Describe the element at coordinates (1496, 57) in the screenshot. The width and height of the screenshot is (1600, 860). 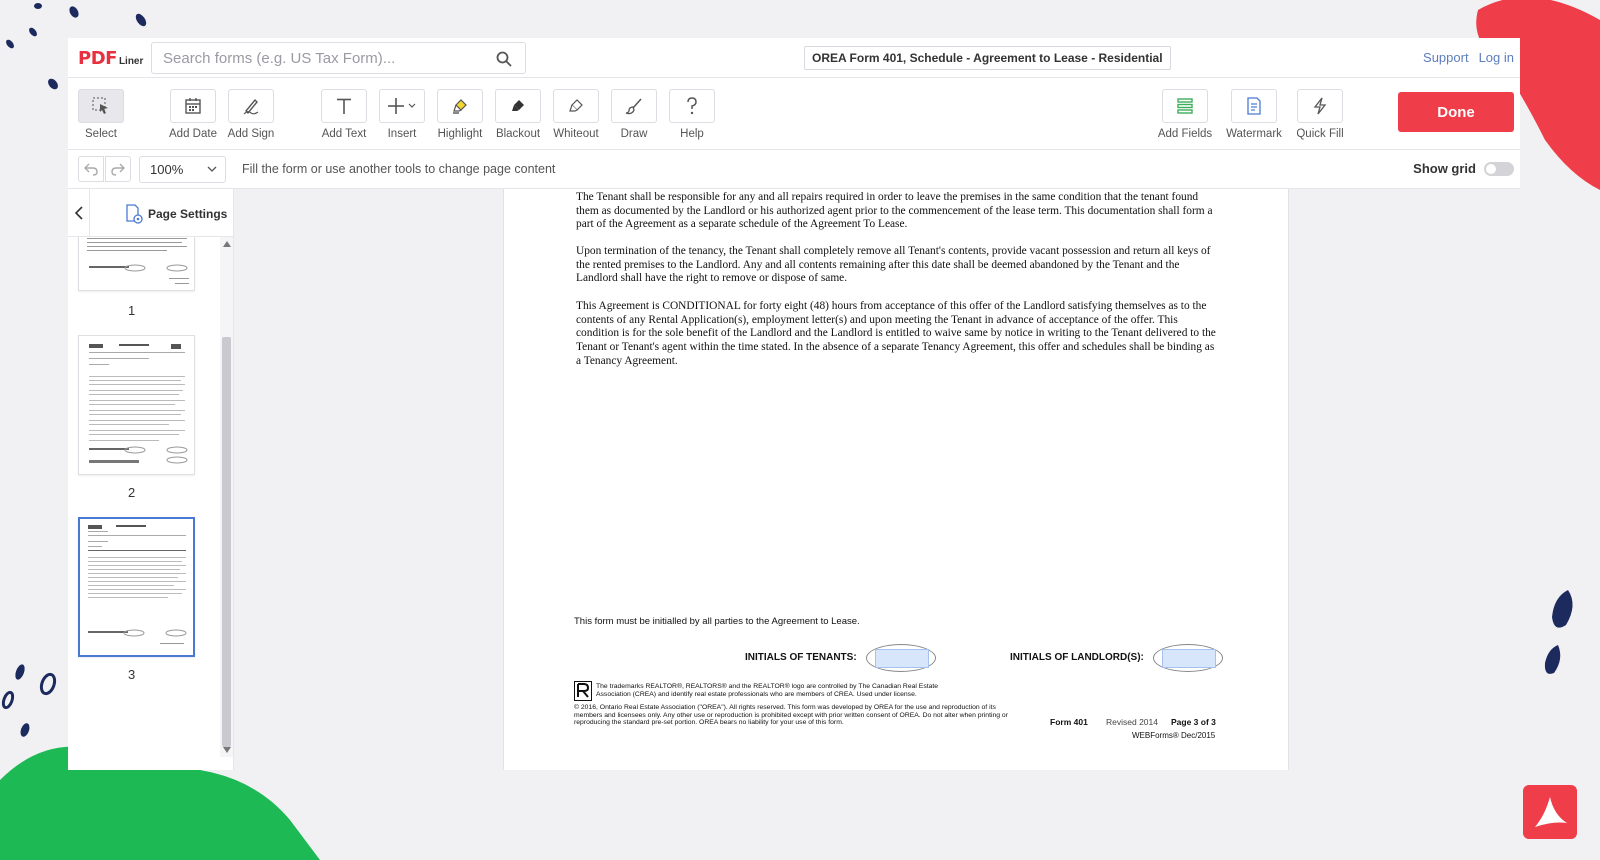
I see `login-link: Log in` at that location.